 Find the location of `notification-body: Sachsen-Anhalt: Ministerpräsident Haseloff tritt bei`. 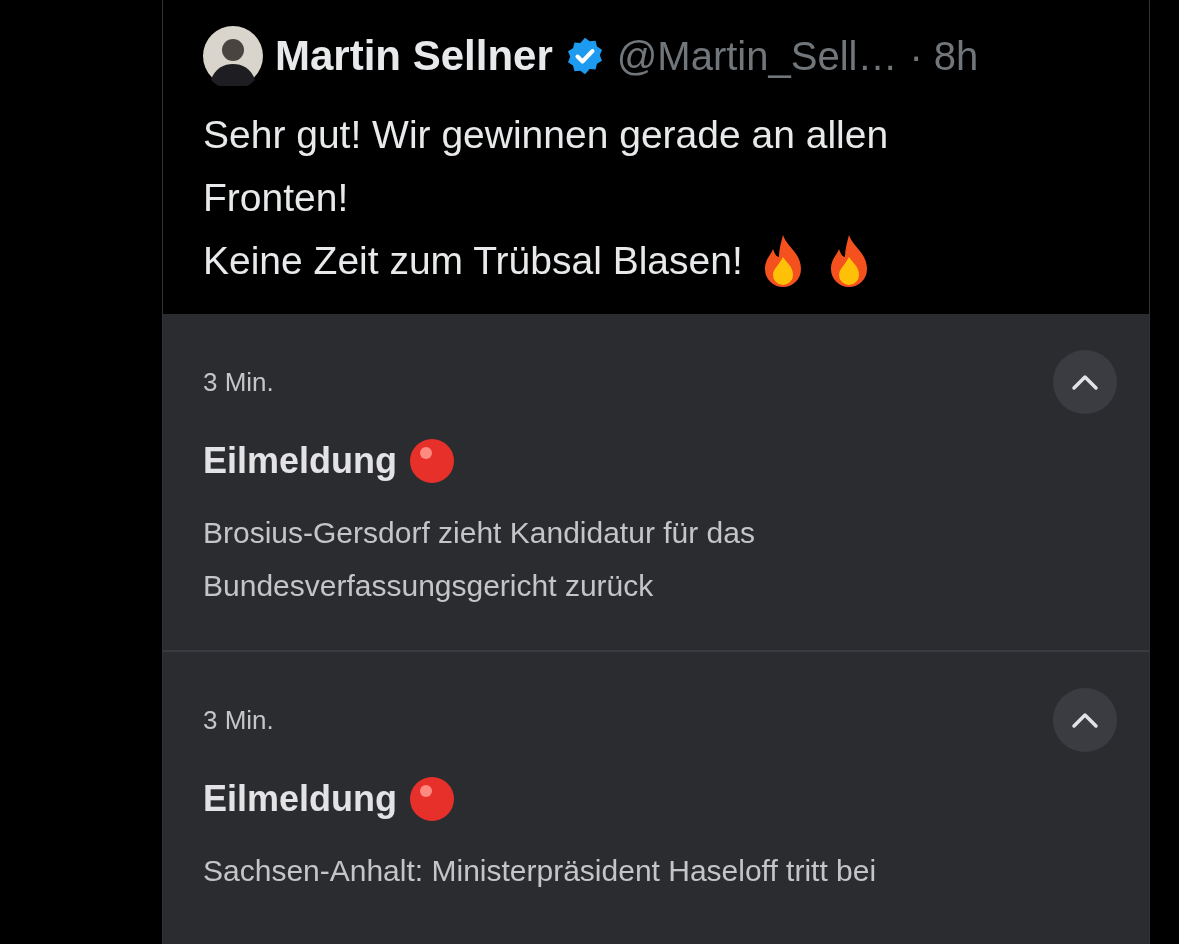

notification-body: Sachsen-Anhalt: Ministerpräsident Haseloff tritt bei is located at coordinates (540, 871).